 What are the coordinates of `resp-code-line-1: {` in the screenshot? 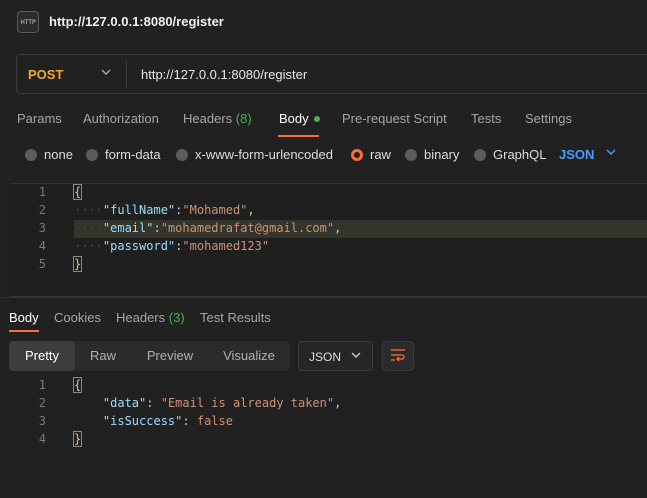 It's located at (77, 385).